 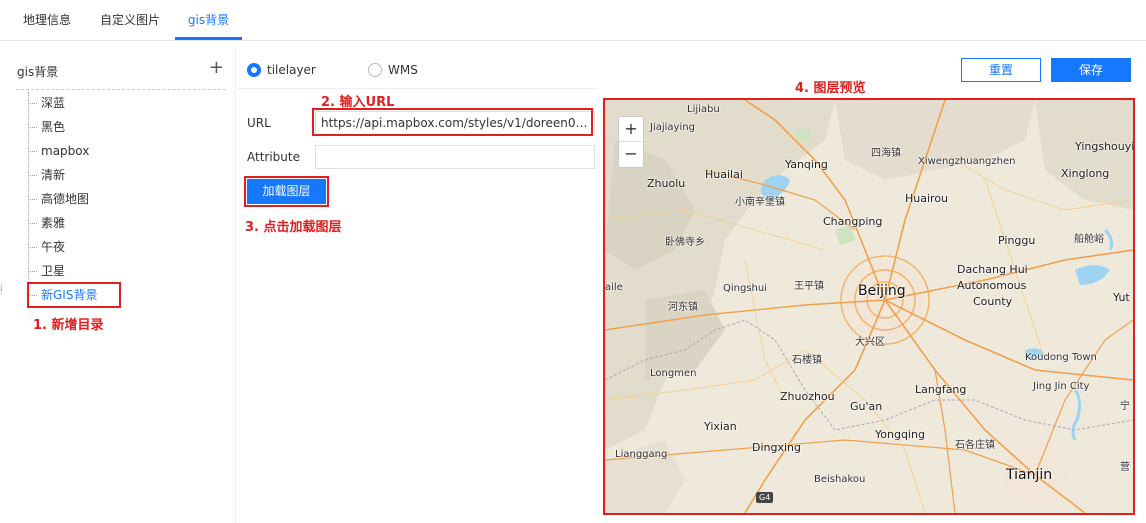 What do you see at coordinates (720, 426) in the screenshot?
I see `map-label: Yixian` at bounding box center [720, 426].